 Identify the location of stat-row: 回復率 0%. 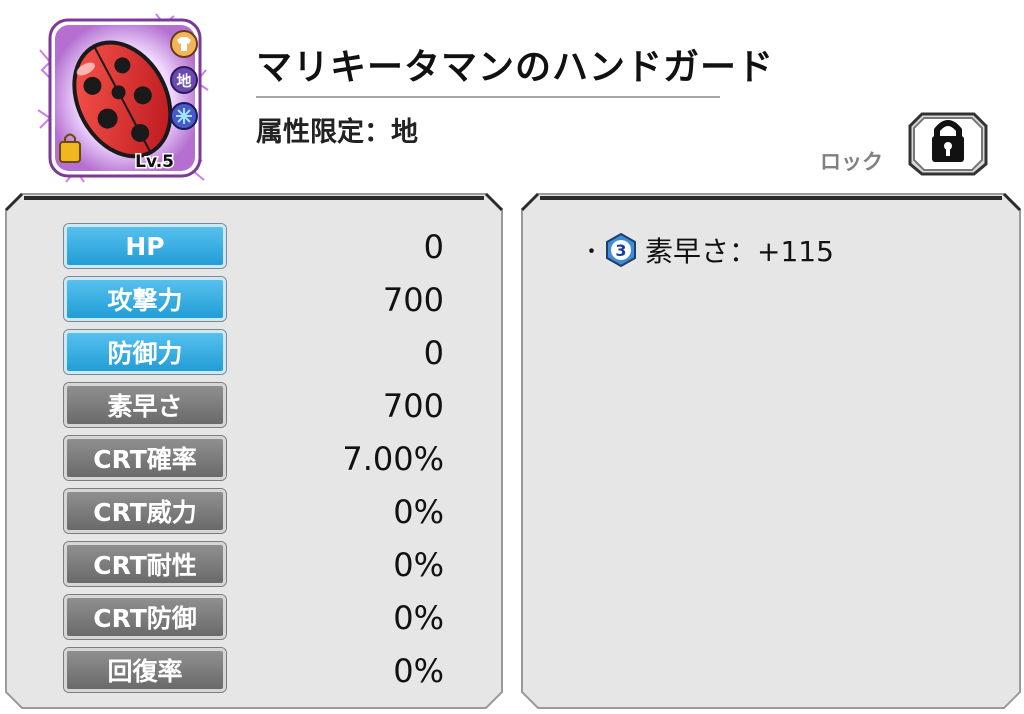
(264, 671).